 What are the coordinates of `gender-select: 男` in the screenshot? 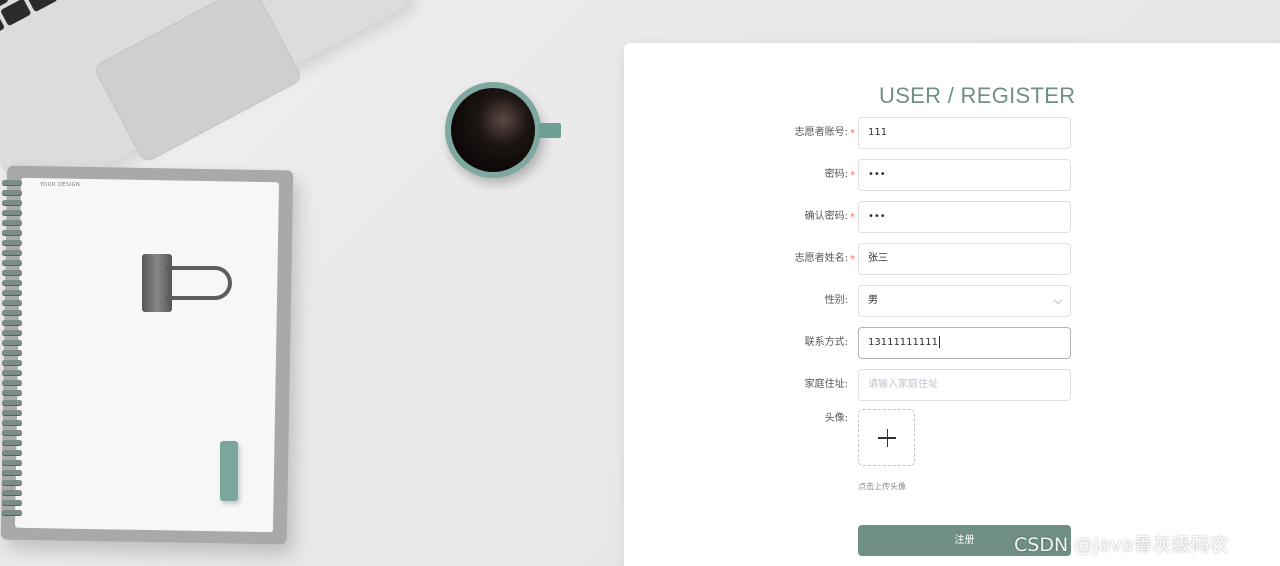 It's located at (964, 301).